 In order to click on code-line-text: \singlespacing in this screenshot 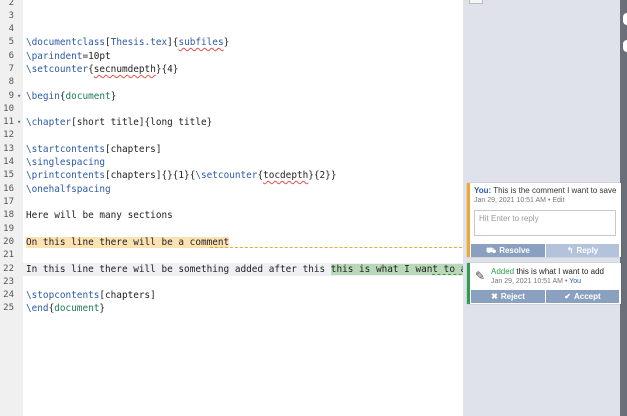, I will do `click(66, 162)`.